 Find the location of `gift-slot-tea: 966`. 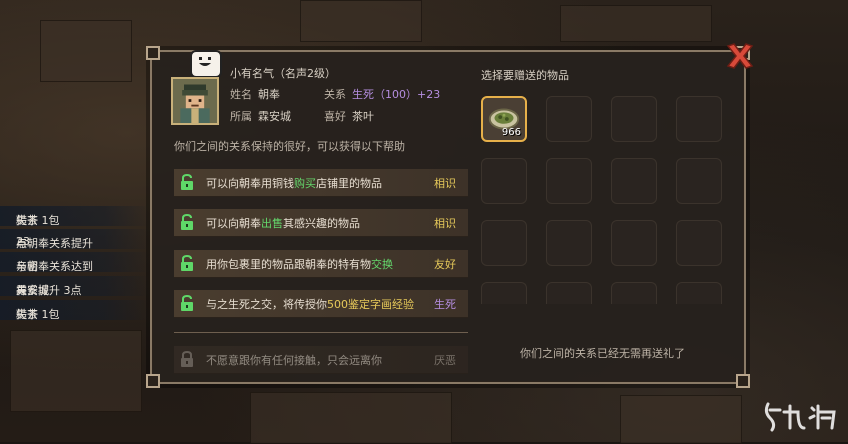

gift-slot-tea: 966 is located at coordinates (504, 119).